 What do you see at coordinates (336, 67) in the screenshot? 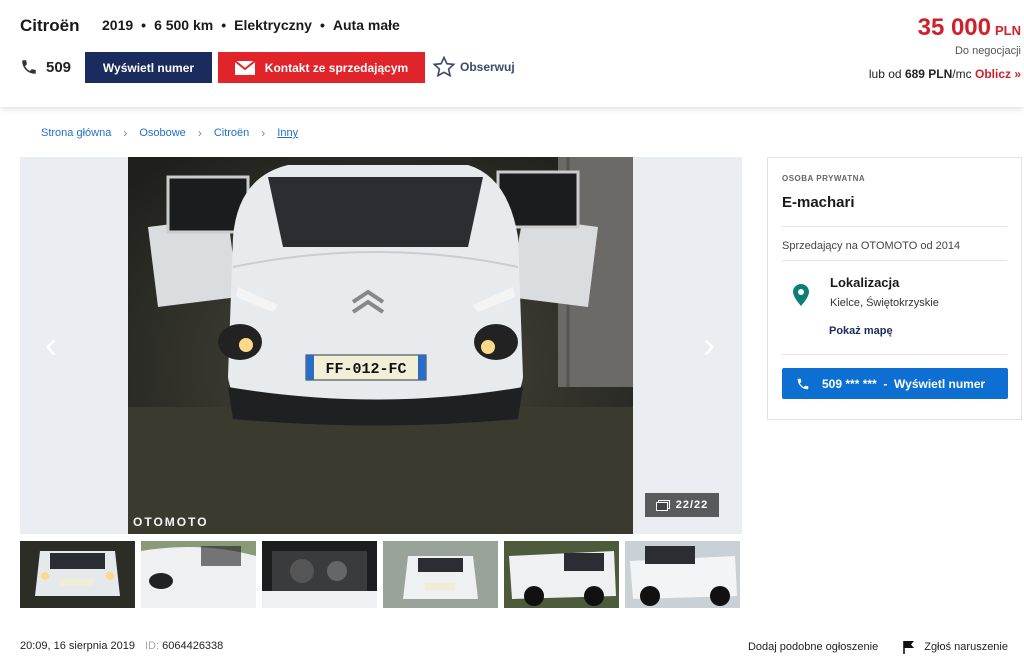
I see `contact-seller-label: Kontakt ze sprzedającym` at bounding box center [336, 67].